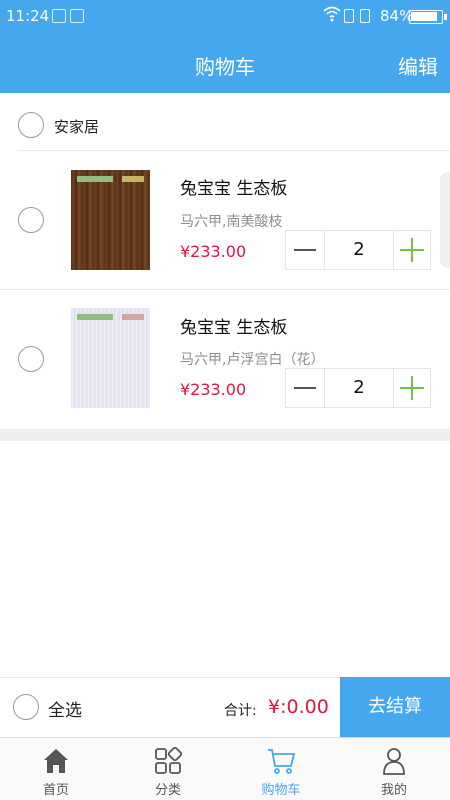 The image size is (450, 800). What do you see at coordinates (167, 790) in the screenshot?
I see `tab-label: 分类` at bounding box center [167, 790].